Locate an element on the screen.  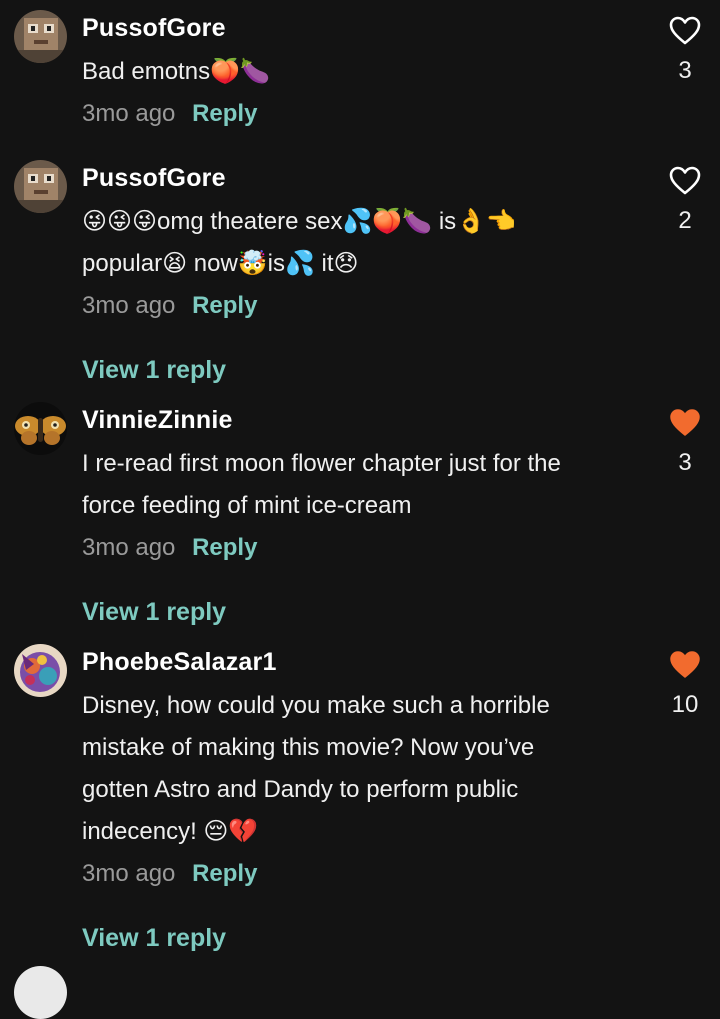
comment-text-line: mistake of making this movie? Now you’ve is located at coordinates (308, 747).